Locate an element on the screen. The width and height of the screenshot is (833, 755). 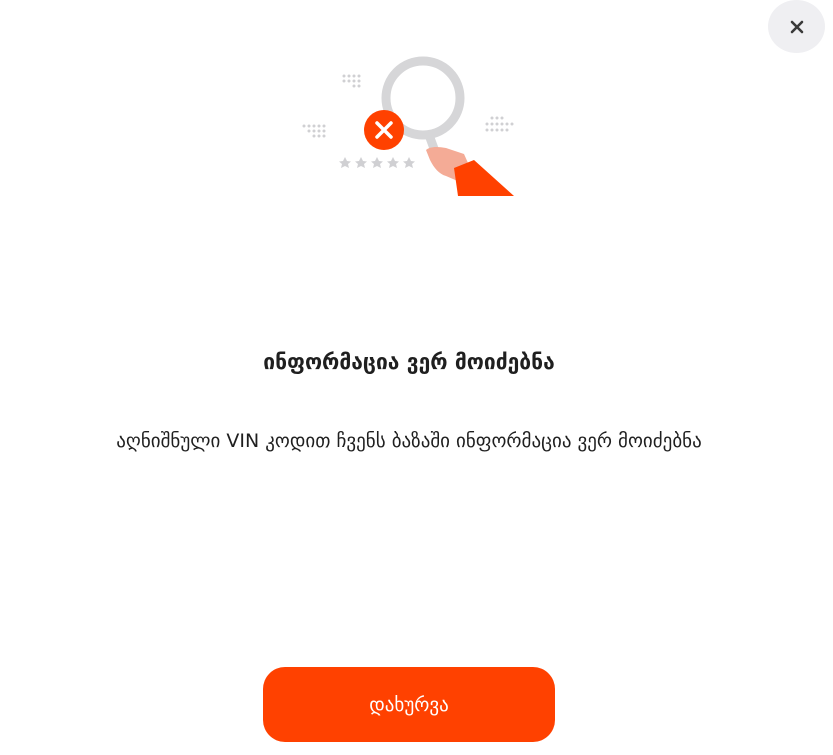
close-icon is located at coordinates (796, 26).